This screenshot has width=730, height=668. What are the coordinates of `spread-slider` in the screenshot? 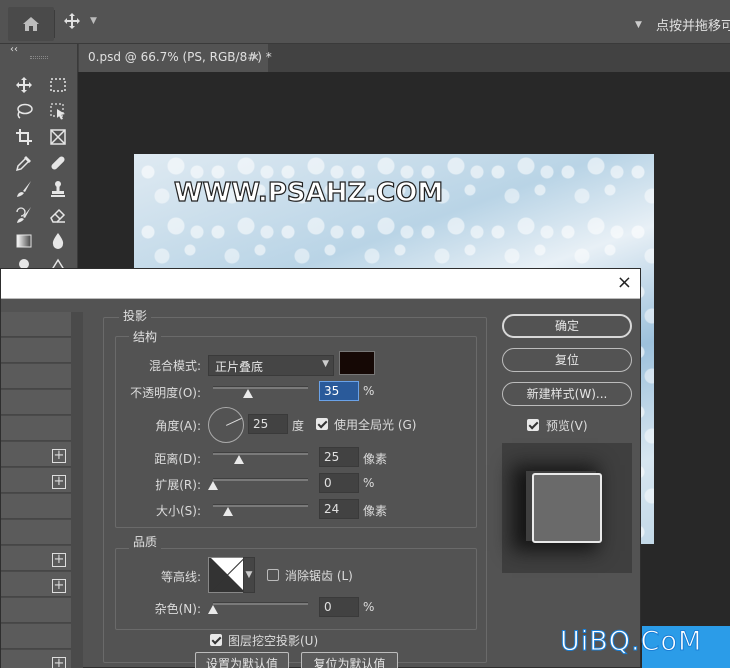 It's located at (260, 479).